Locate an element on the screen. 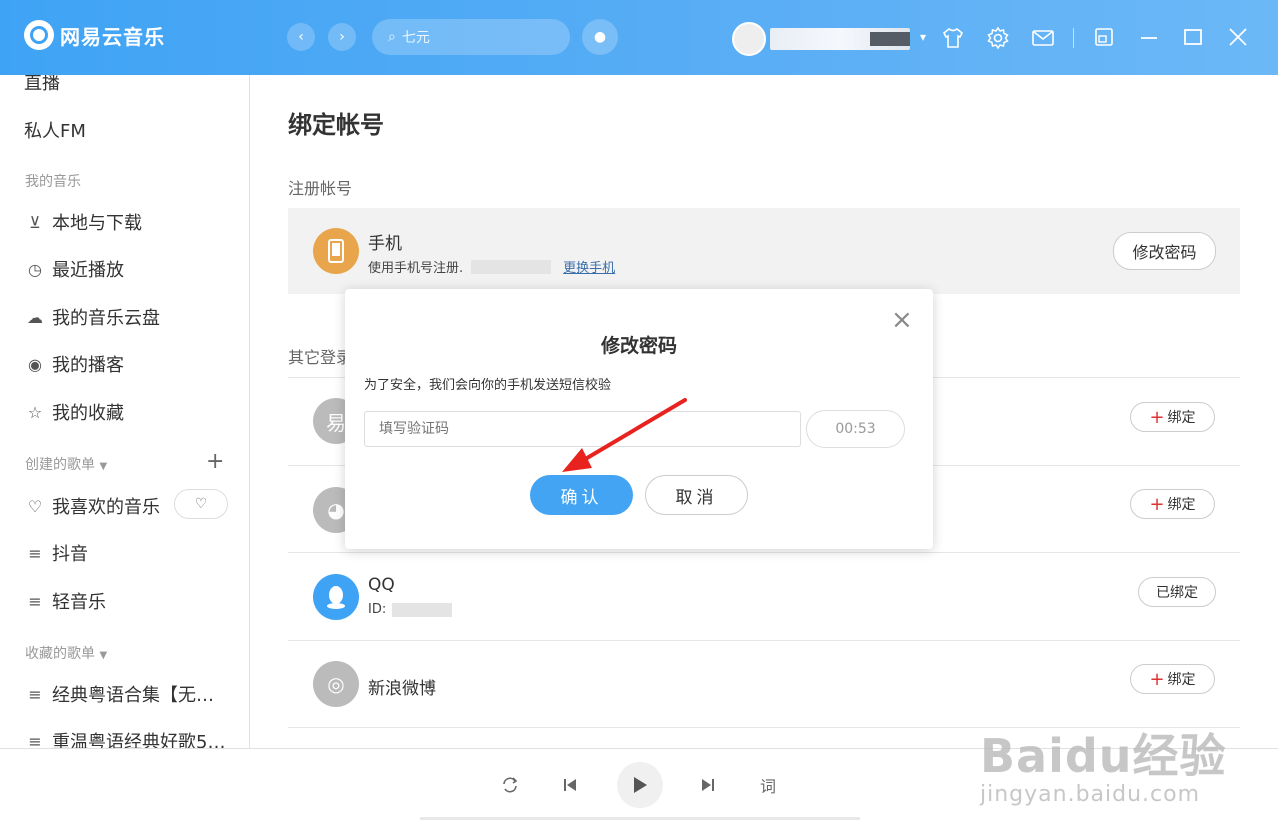 This screenshot has height=838, width=1278. sidebar-item-private-fm: 私人FM is located at coordinates (55, 130).